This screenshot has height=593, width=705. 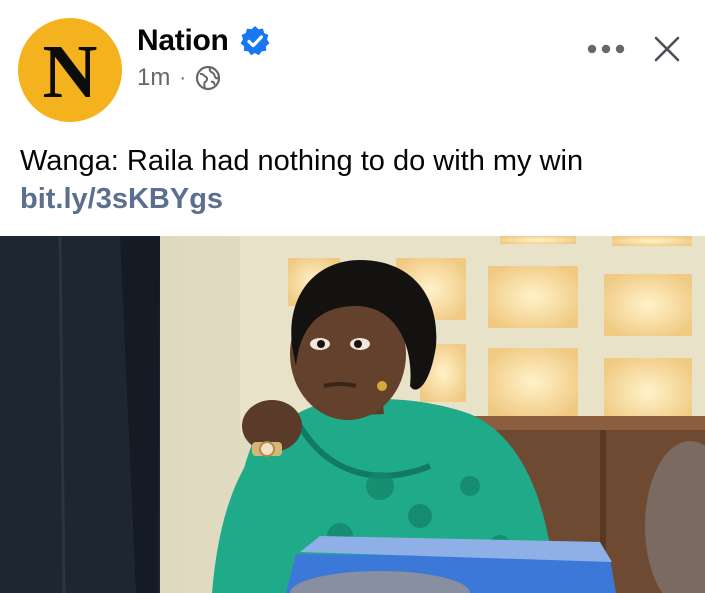 I want to click on page-name-row: Nation, so click(x=204, y=41).